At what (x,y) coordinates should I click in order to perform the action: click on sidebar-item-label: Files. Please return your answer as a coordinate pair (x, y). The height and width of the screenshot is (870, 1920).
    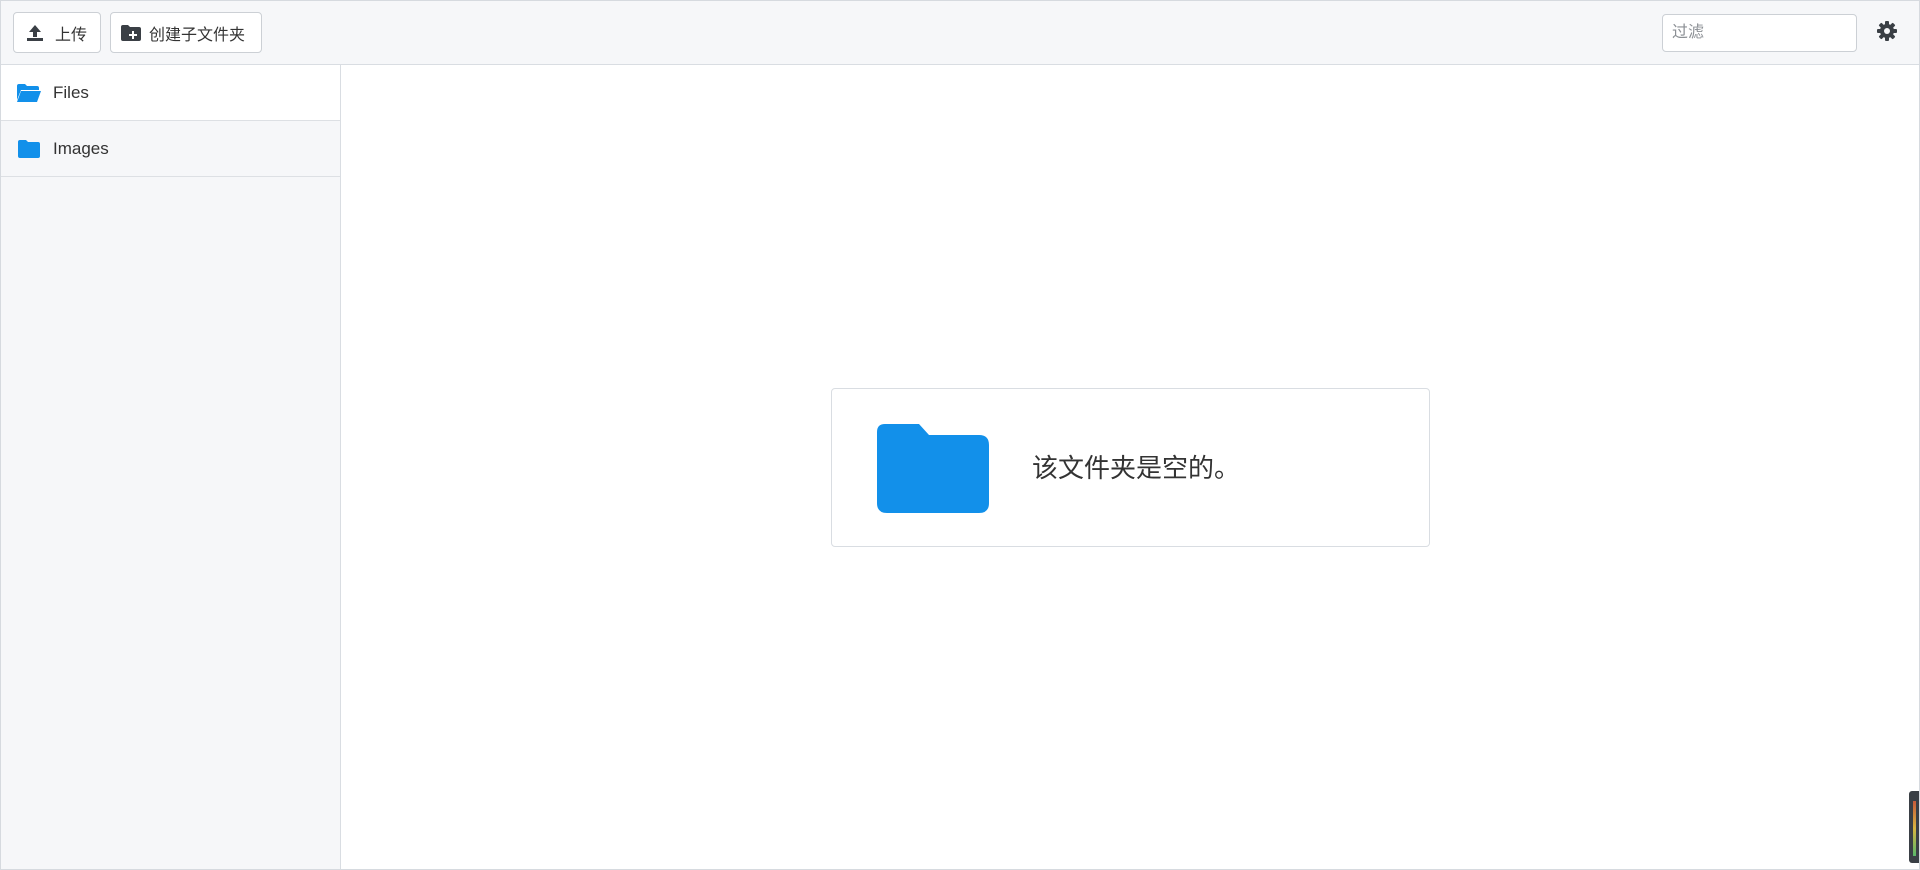
    Looking at the image, I should click on (71, 92).